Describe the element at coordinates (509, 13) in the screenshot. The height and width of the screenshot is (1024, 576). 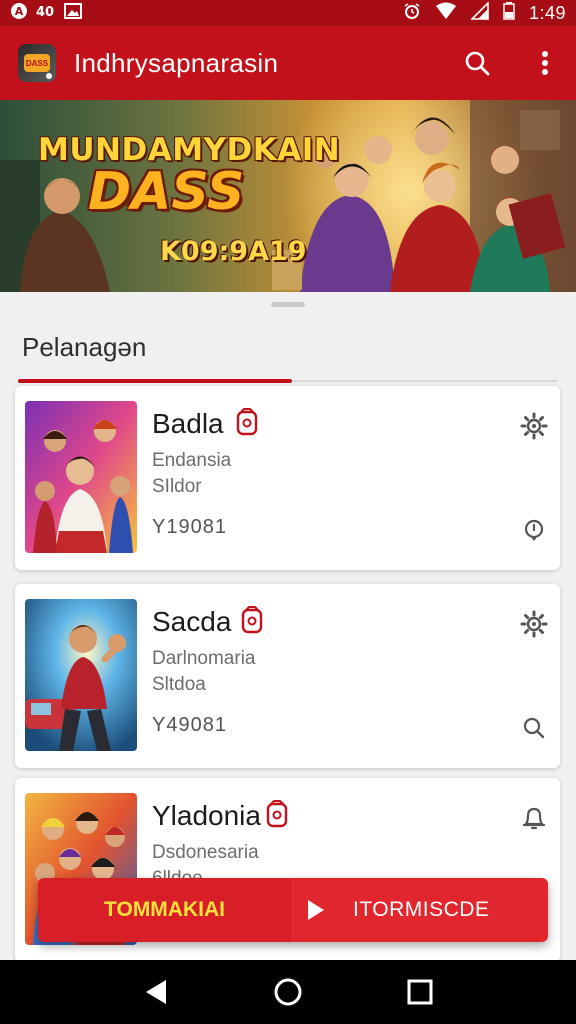
I see `battery-icon` at that location.